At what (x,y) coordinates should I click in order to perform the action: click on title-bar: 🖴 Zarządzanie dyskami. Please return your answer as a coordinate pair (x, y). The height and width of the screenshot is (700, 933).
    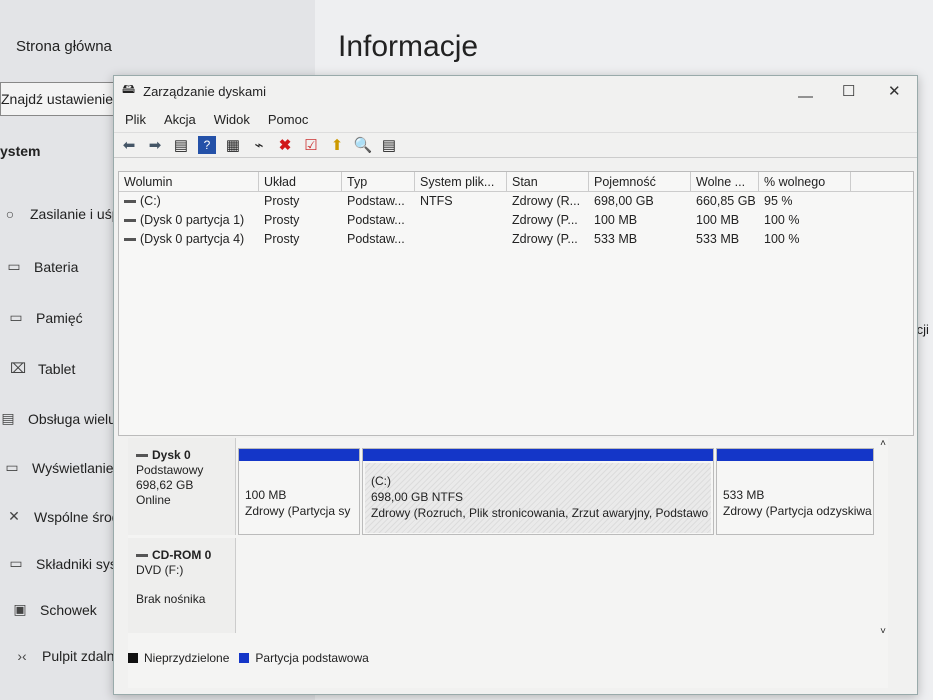
    Looking at the image, I should click on (515, 91).